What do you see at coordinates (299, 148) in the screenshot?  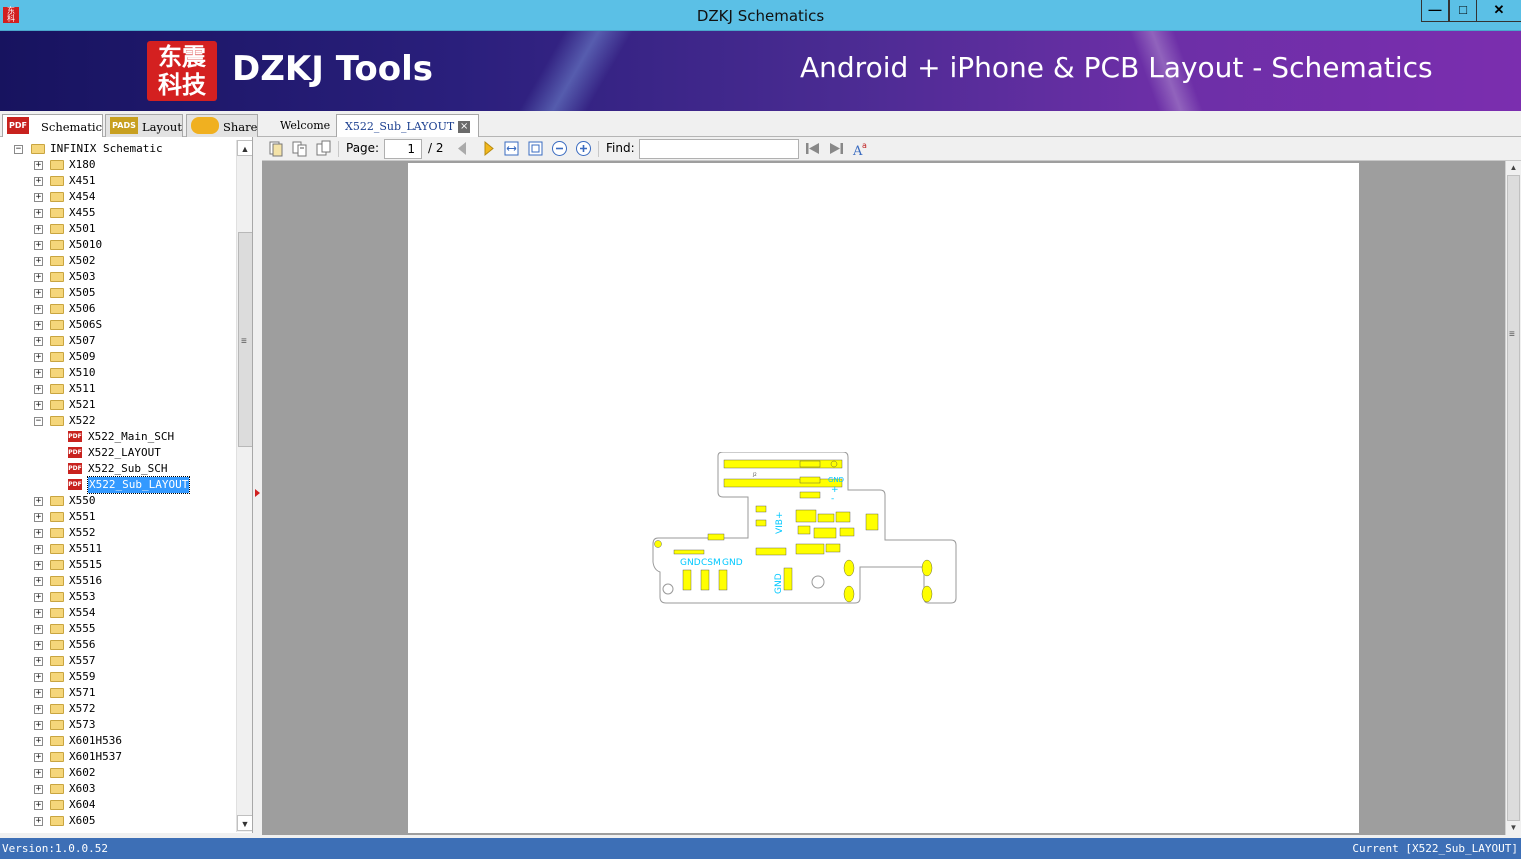 I see `pages-icon` at bounding box center [299, 148].